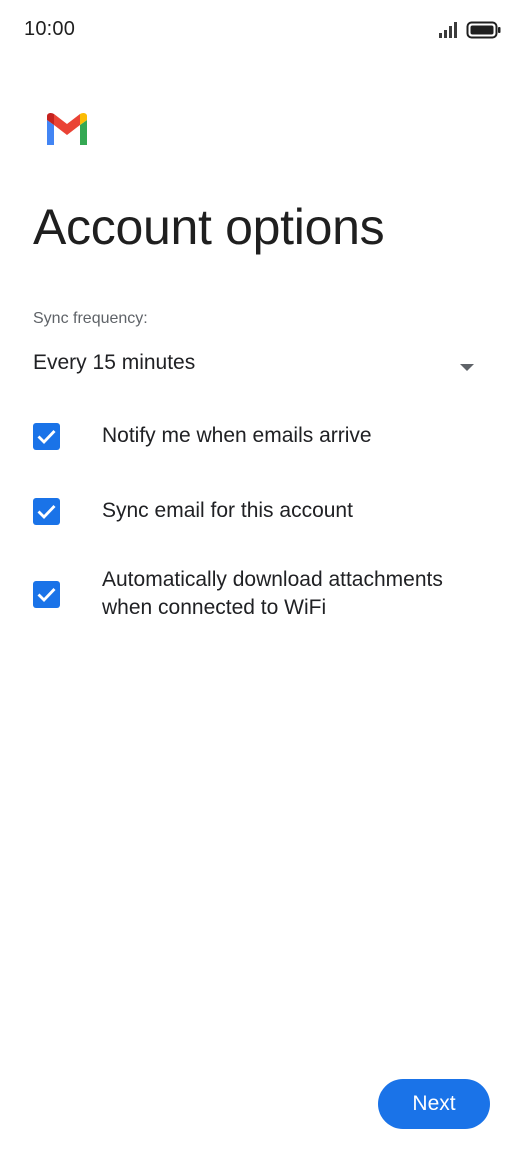 This screenshot has width=523, height=1154. Describe the element at coordinates (227, 510) in the screenshot. I see `sync-email-option-label: Sync email for this account` at that location.